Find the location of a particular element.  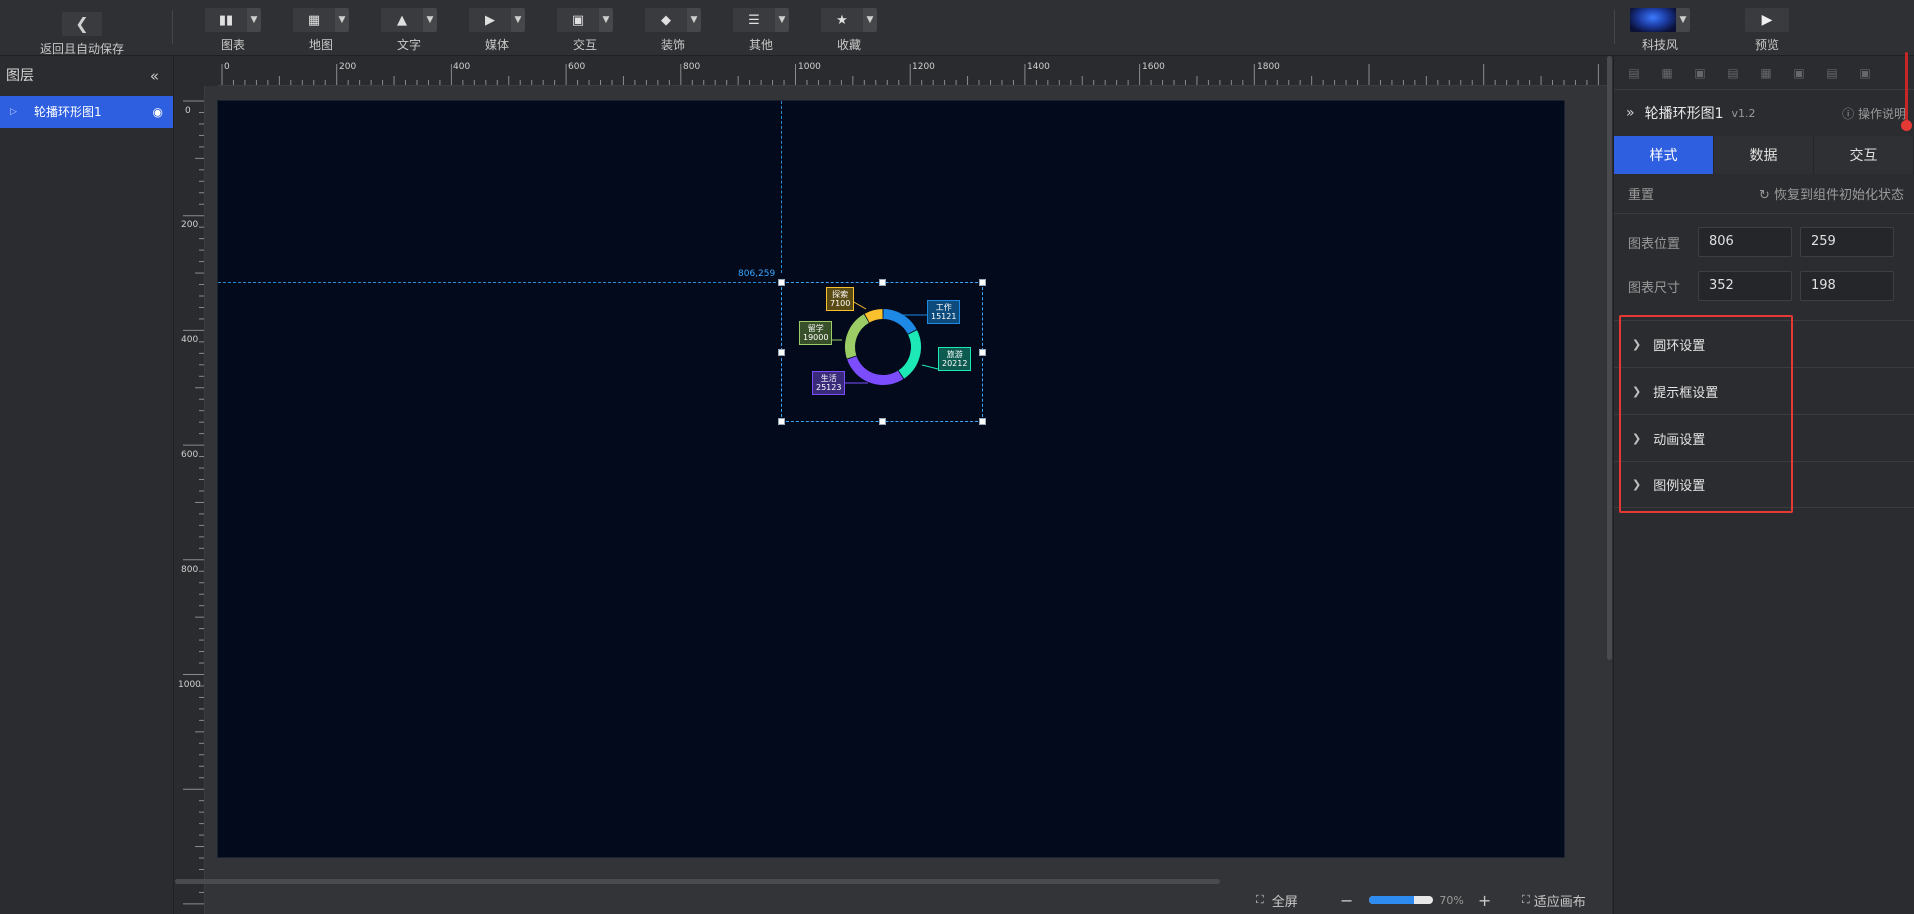

tool-decoration-button: ◆ ▼ 装饰 is located at coordinates (673, 30).